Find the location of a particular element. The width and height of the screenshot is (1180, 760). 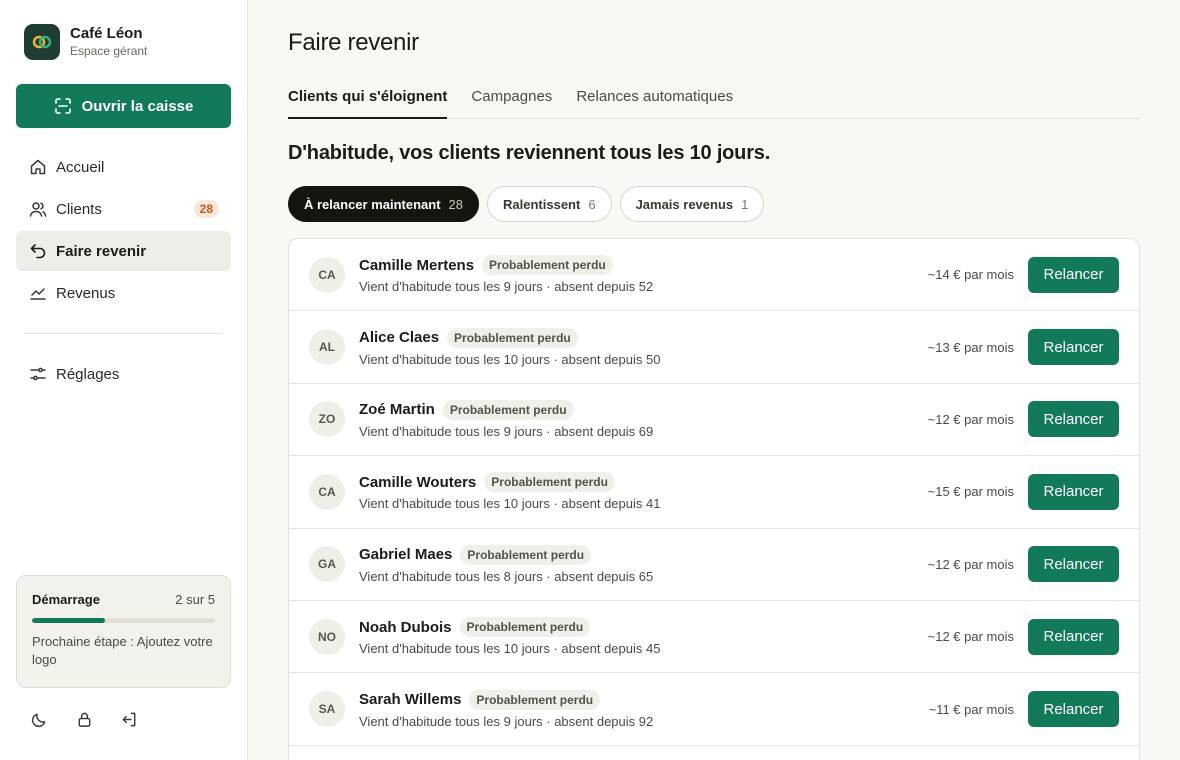

home-icon is located at coordinates (38, 167).